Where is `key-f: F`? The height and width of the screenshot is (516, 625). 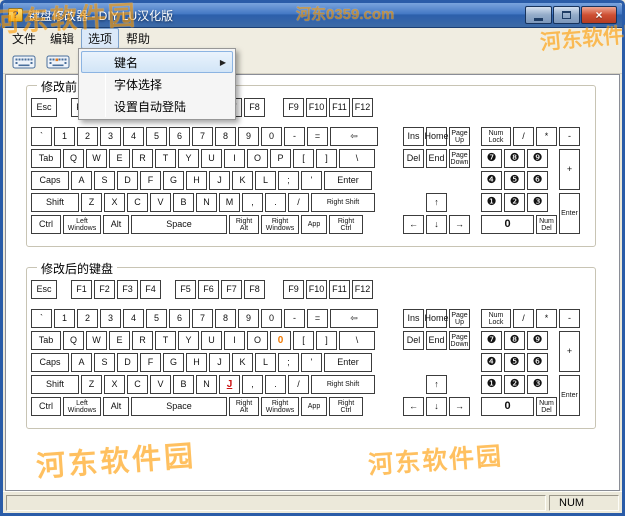
key-f: F is located at coordinates (150, 180).